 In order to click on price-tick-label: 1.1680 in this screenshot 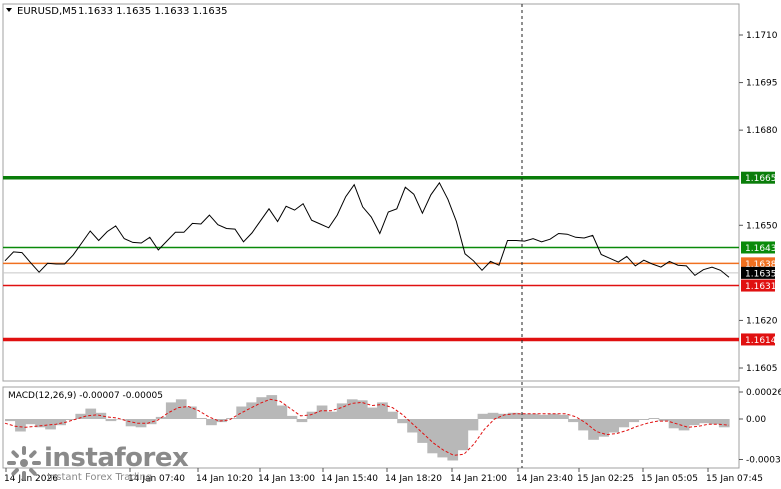, I will do `click(762, 131)`.